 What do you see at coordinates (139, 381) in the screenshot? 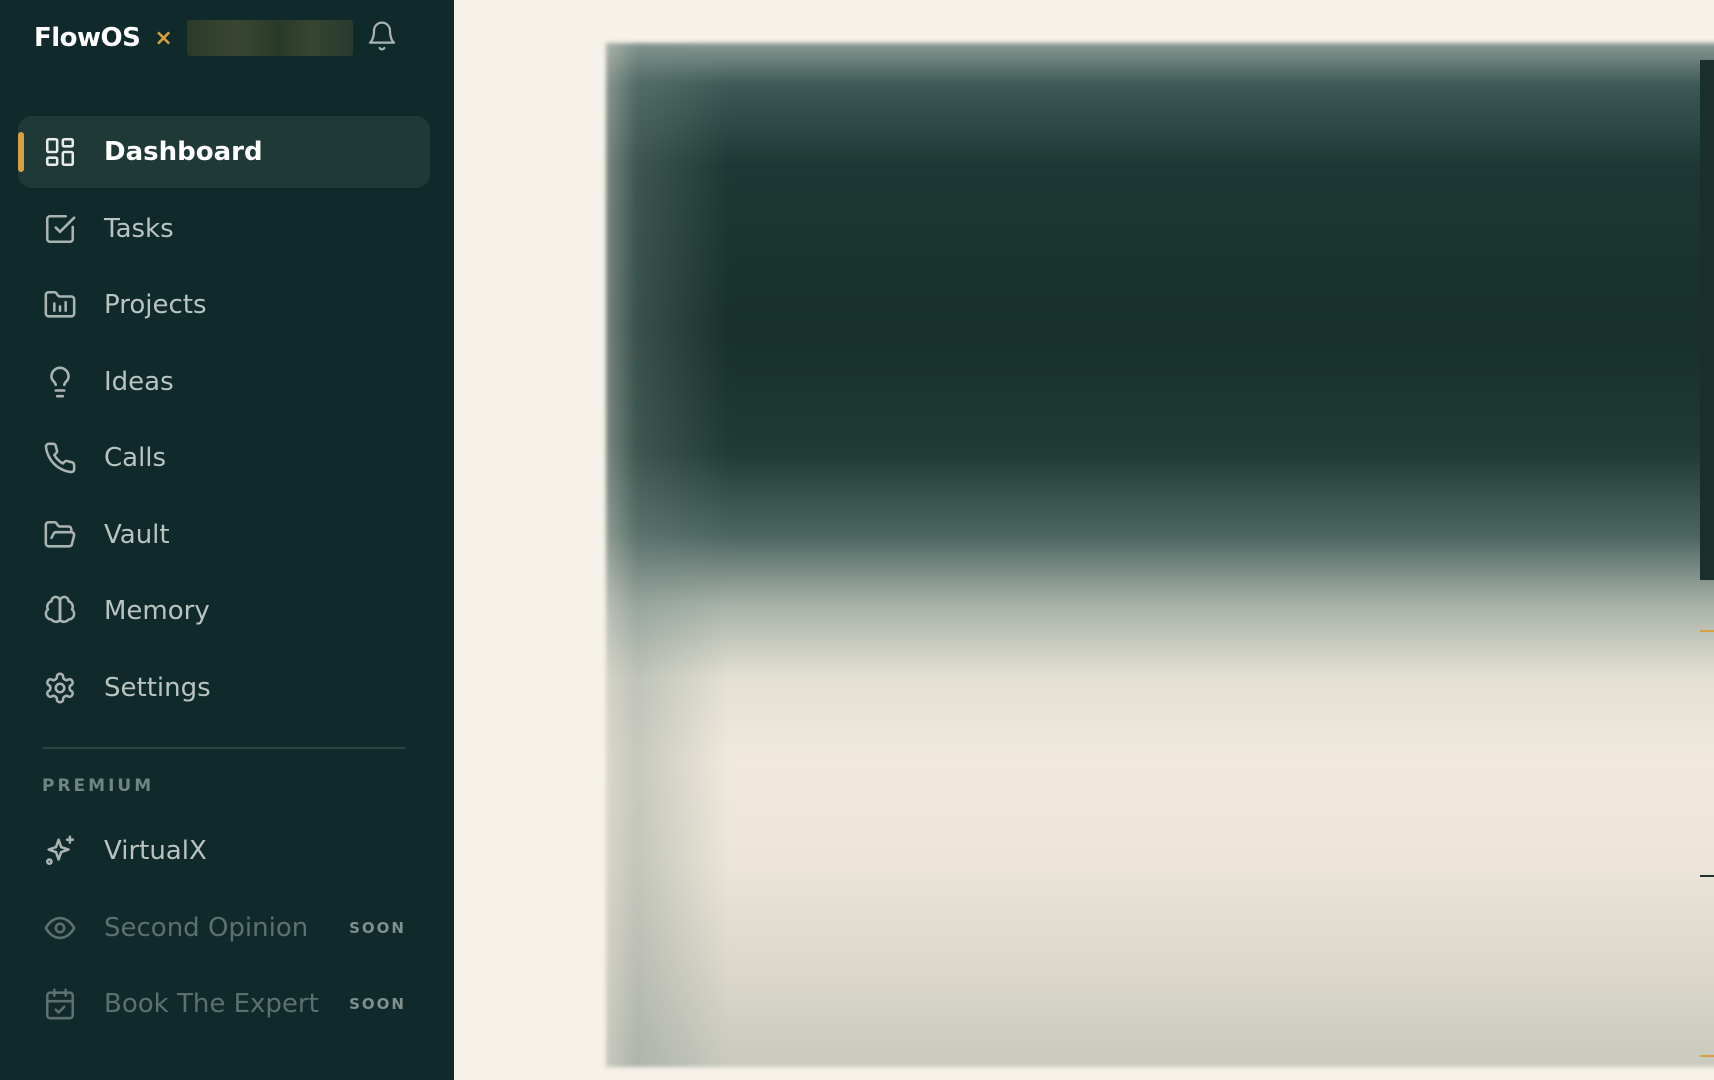
I see `sidebar-item-label: Ideas` at bounding box center [139, 381].